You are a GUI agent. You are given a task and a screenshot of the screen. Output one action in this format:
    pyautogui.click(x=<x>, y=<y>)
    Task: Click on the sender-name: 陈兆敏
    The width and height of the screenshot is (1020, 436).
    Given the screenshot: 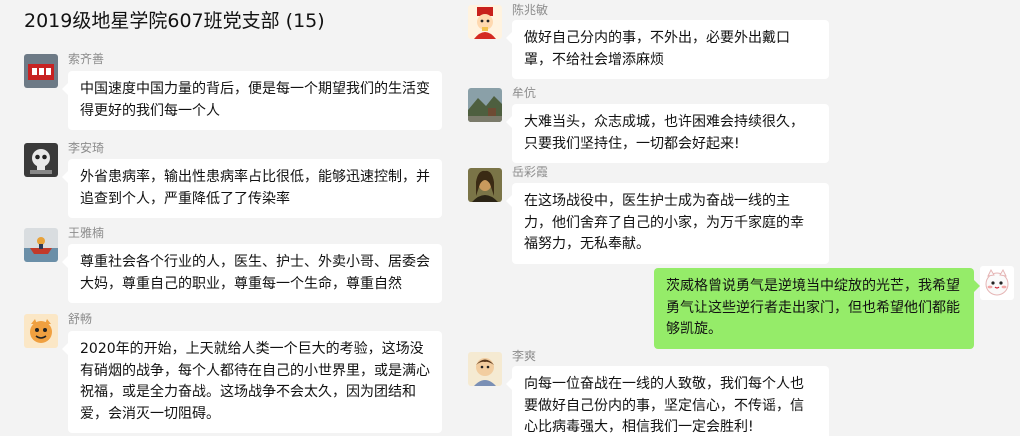 What is the action you would take?
    pyautogui.click(x=530, y=10)
    